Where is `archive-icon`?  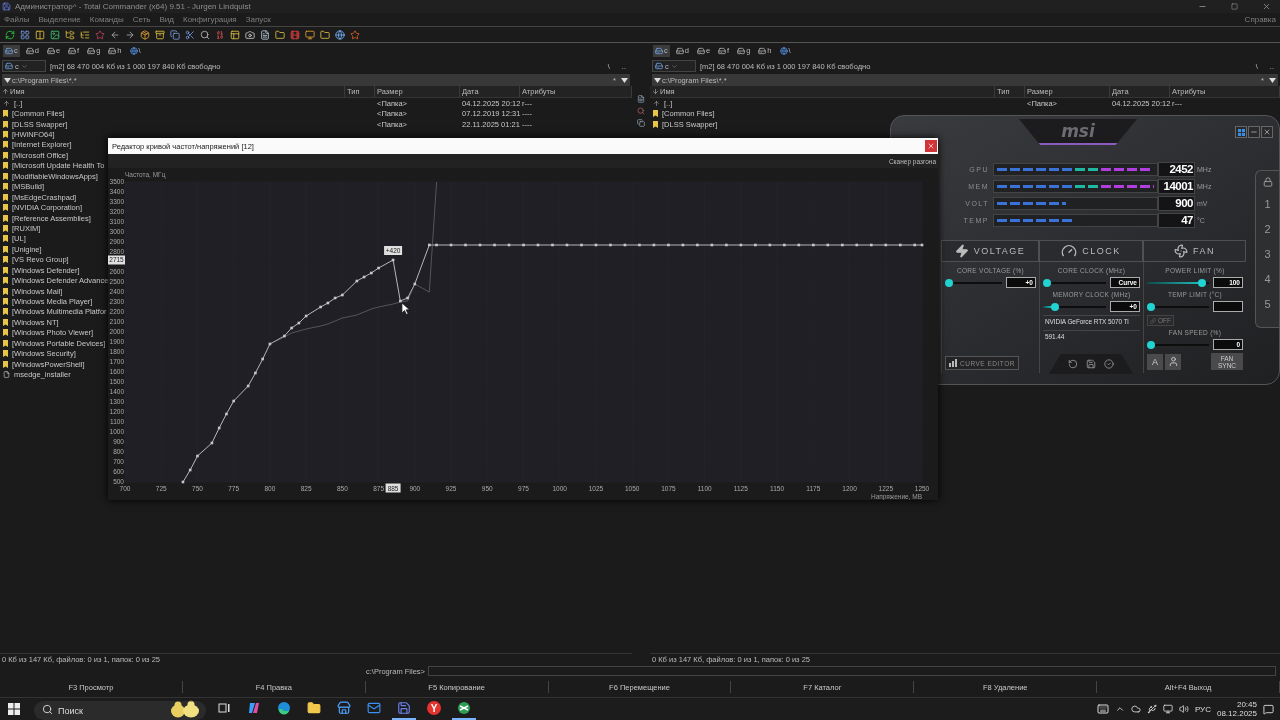 archive-icon is located at coordinates (160, 34).